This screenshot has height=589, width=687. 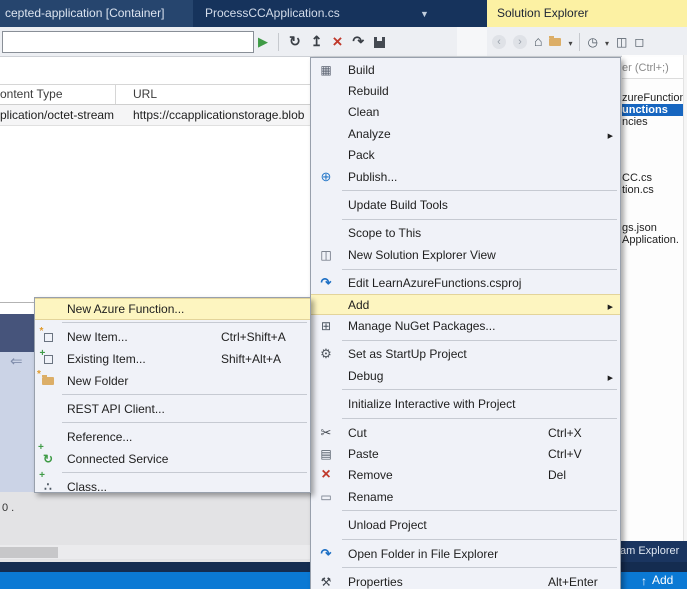 I want to click on delete-icon, so click(x=337, y=42).